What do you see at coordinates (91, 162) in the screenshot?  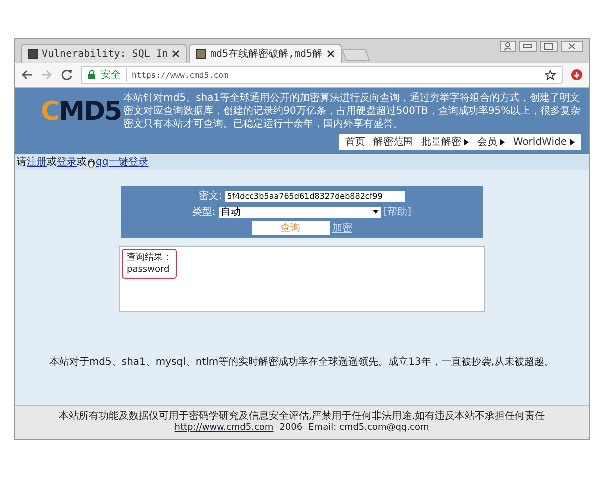 I see `penguin-icon` at bounding box center [91, 162].